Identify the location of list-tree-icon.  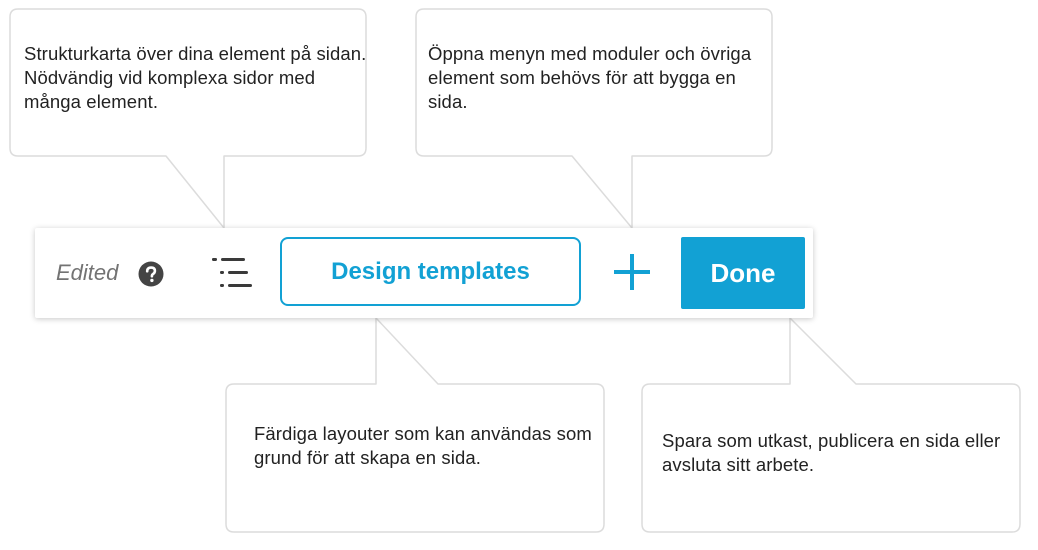
(232, 274).